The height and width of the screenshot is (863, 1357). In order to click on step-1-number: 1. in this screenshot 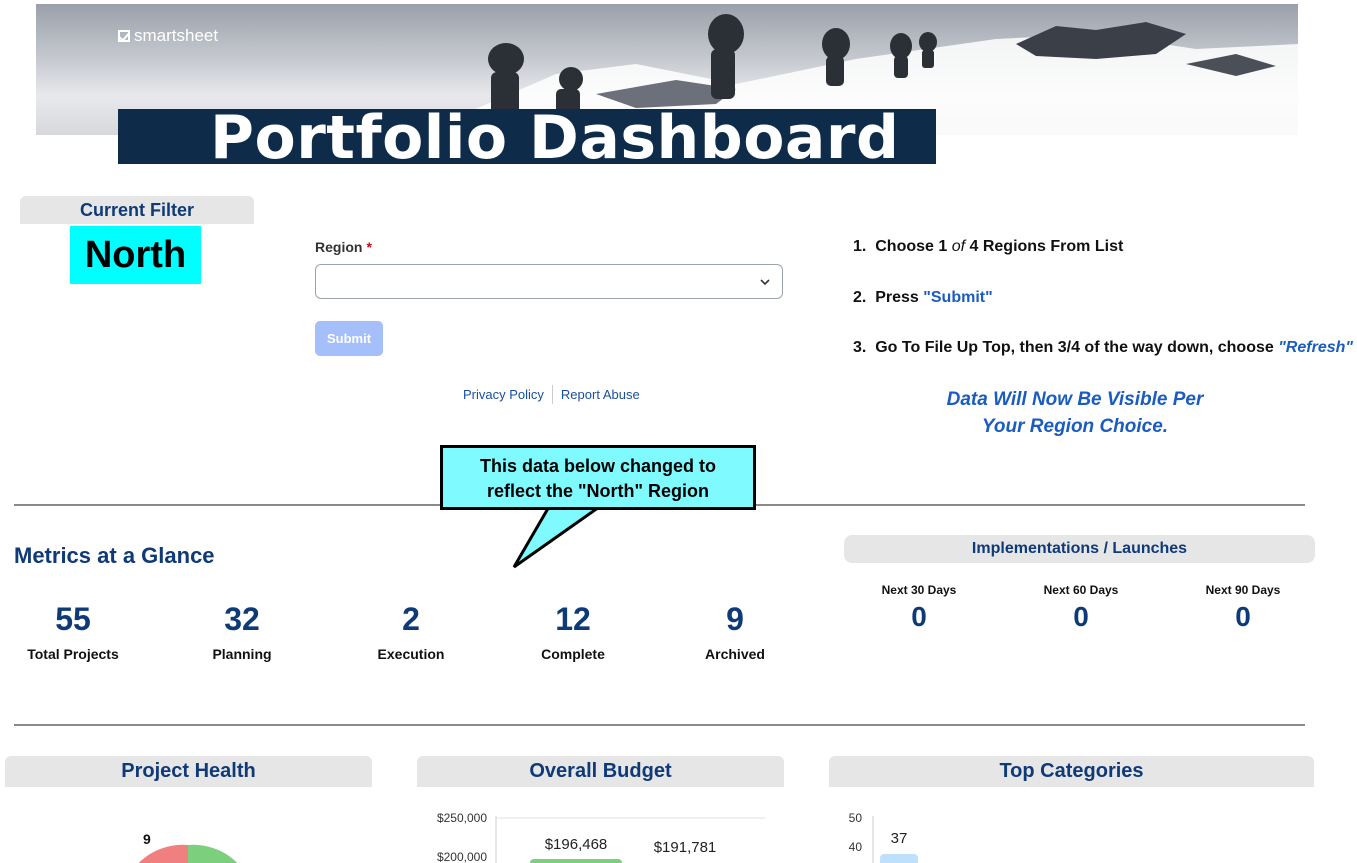, I will do `click(860, 246)`.